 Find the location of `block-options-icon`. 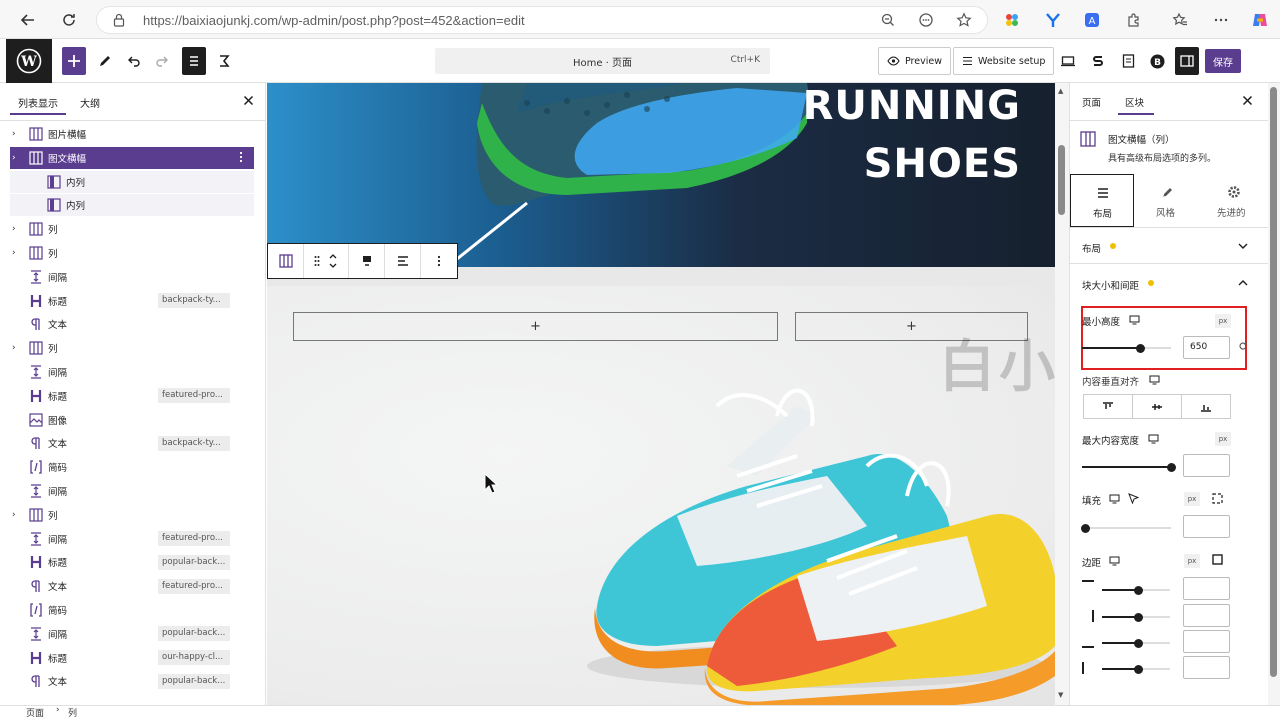

block-options-icon is located at coordinates (439, 261).